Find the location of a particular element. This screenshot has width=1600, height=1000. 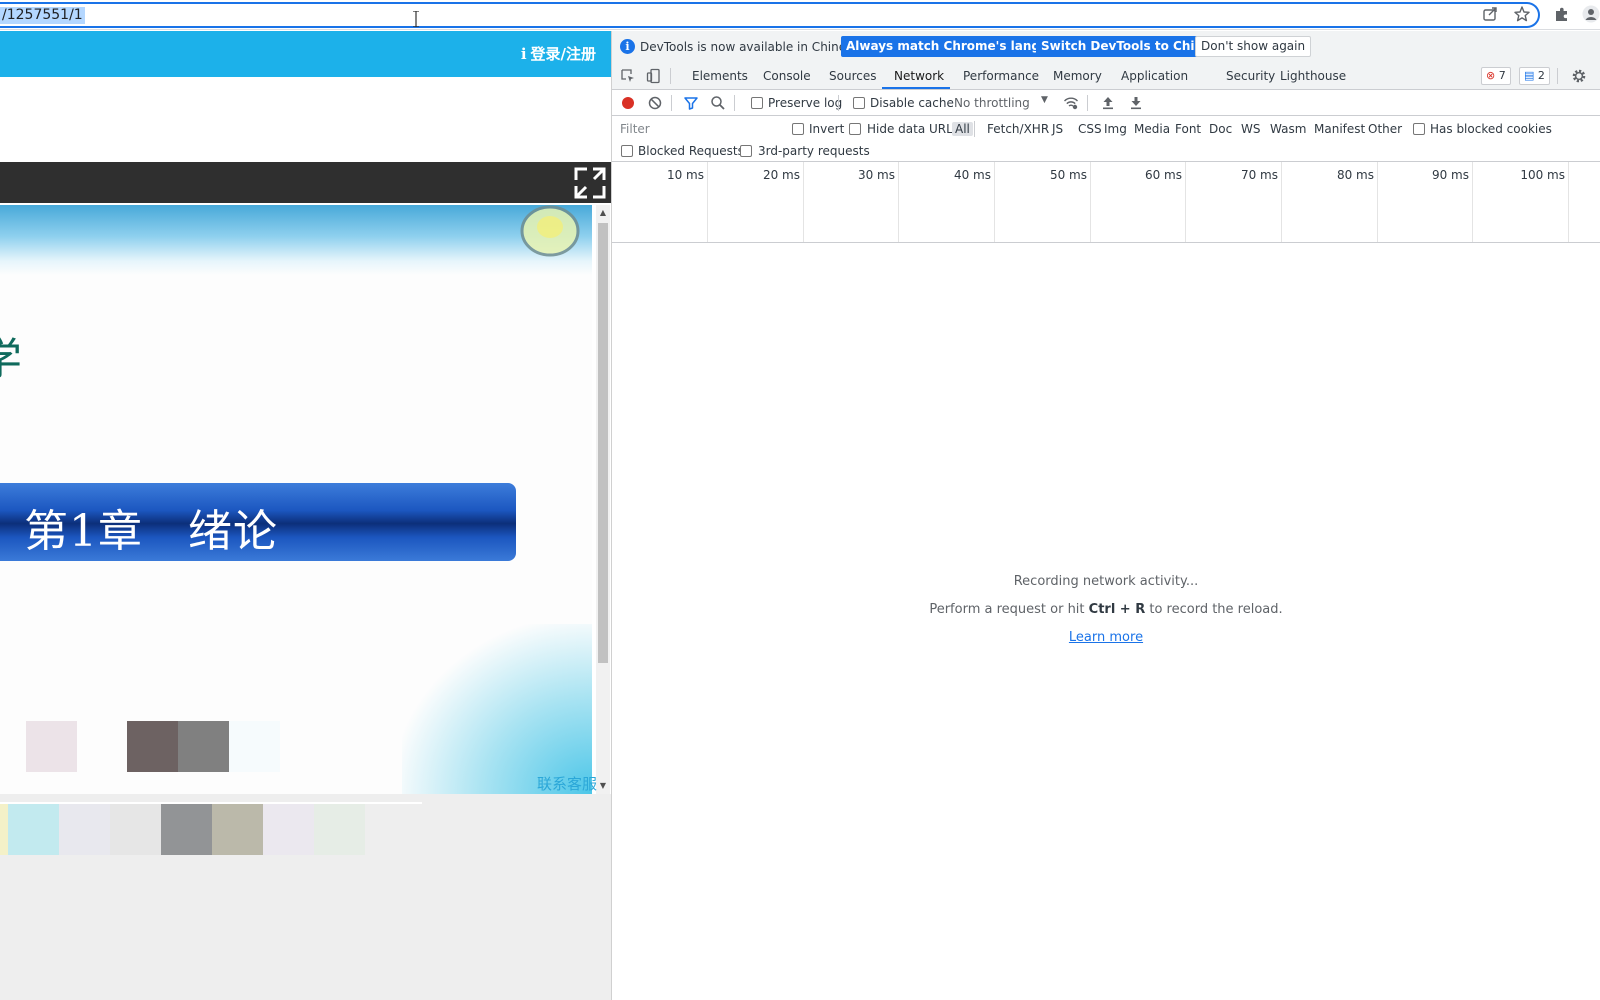

scroll-thumb is located at coordinates (603, 443).